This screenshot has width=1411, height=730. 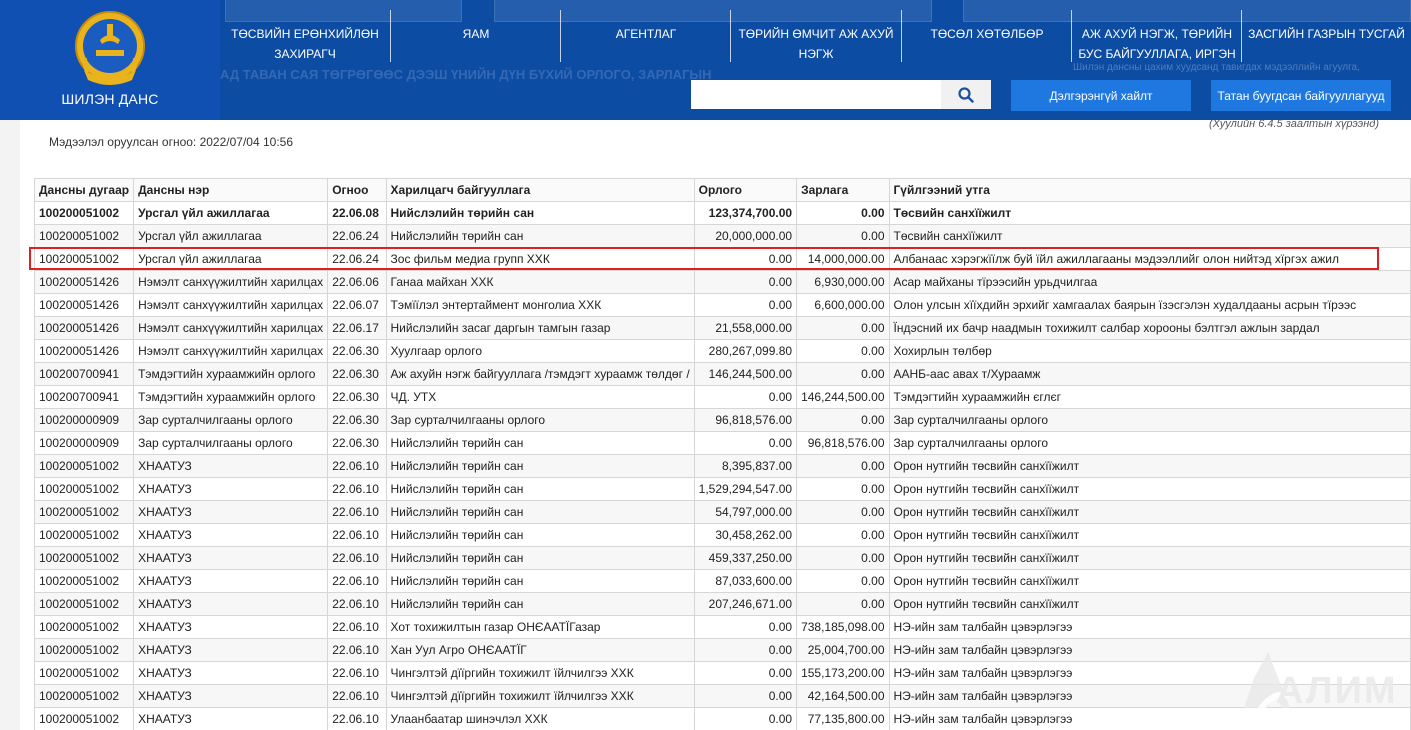 What do you see at coordinates (231, 420) in the screenshot?
I see `account-name-cell: Зар сурталчилгааны орлого` at bounding box center [231, 420].